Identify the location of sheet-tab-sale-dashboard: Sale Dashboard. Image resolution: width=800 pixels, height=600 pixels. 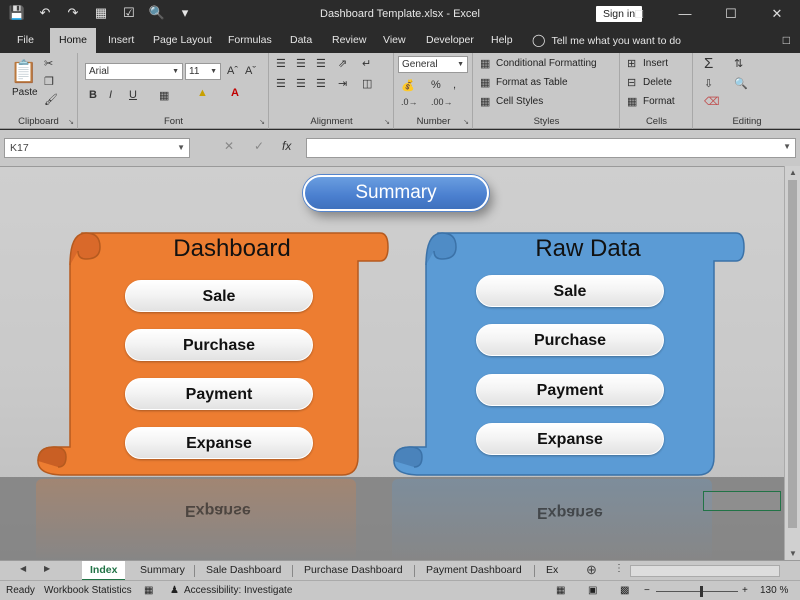
(243, 571).